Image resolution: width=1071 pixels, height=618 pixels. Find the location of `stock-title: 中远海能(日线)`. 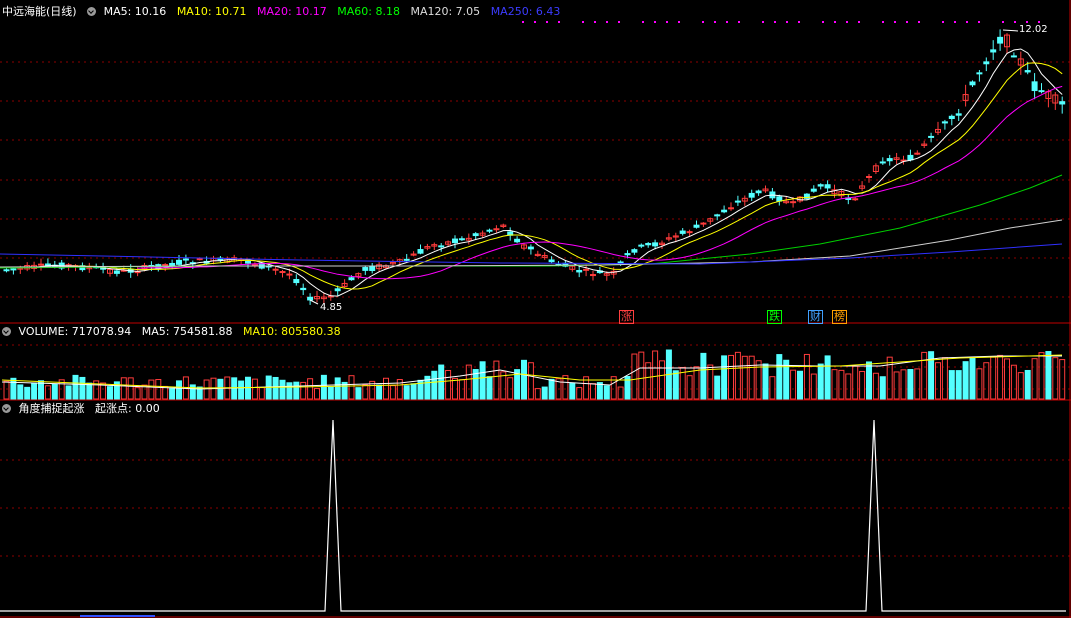

stock-title: 中远海能(日线) is located at coordinates (39, 11).